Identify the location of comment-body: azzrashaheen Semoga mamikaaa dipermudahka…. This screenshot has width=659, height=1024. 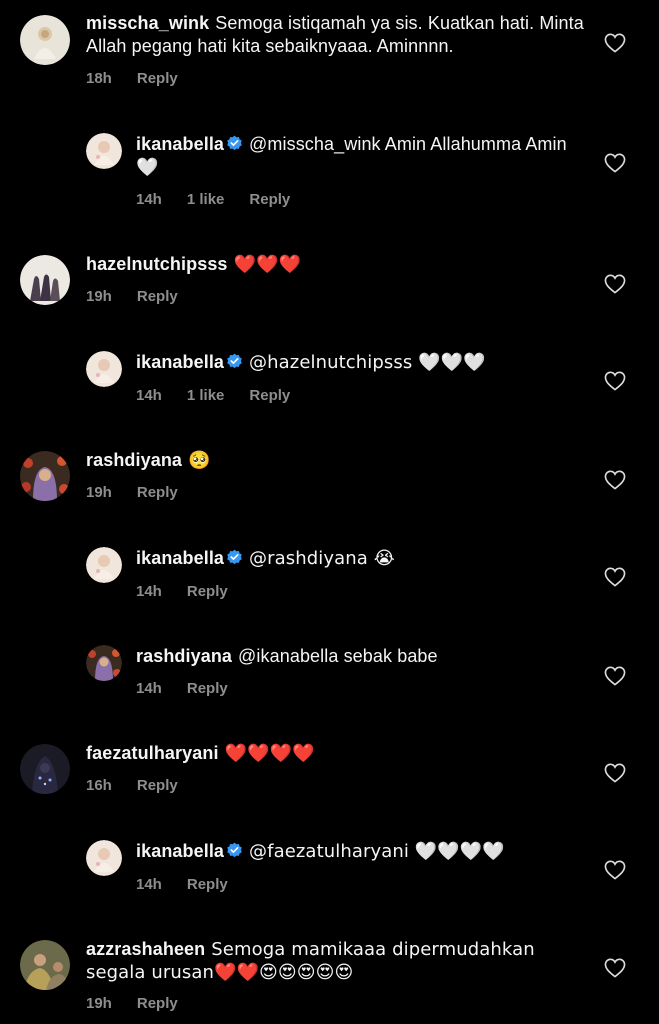
(336, 961).